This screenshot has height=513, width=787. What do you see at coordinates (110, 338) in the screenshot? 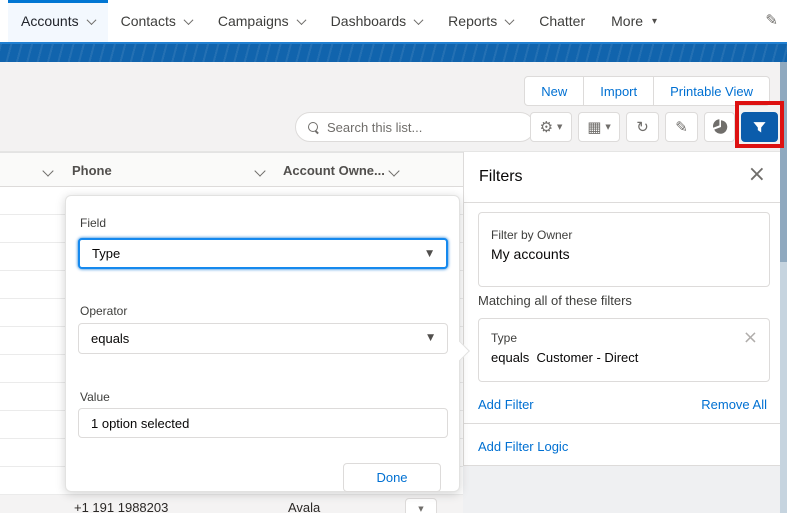
I see `operator-select-value: equals` at bounding box center [110, 338].